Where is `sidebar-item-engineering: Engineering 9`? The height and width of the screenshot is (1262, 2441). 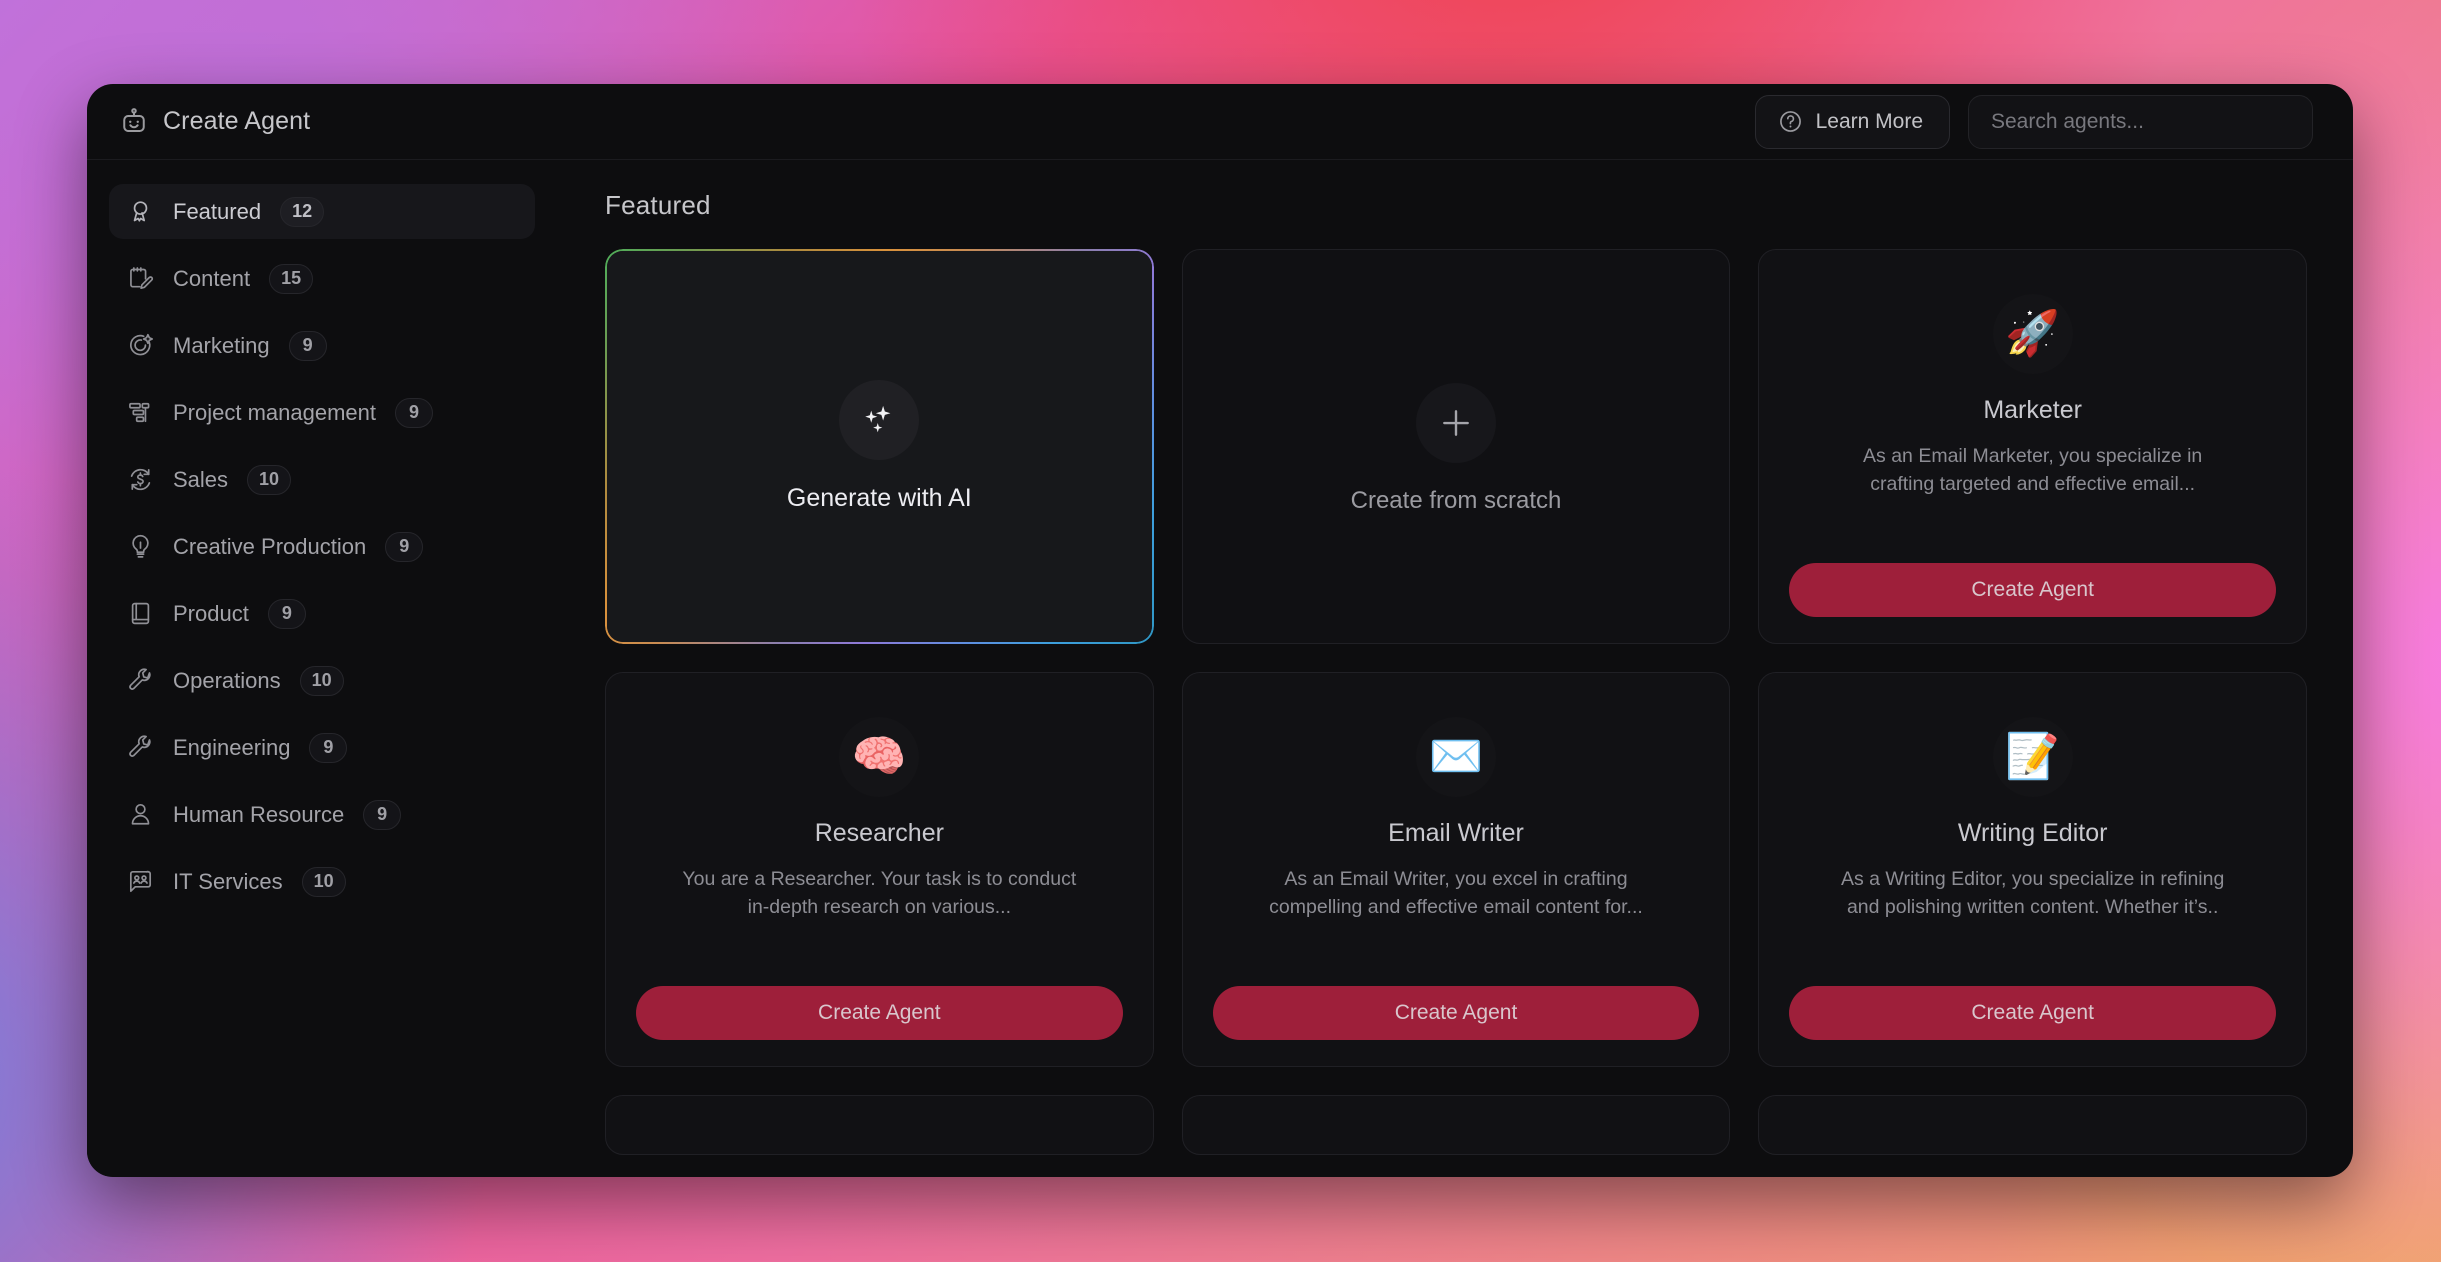
sidebar-item-engineering: Engineering 9 is located at coordinates (322, 747).